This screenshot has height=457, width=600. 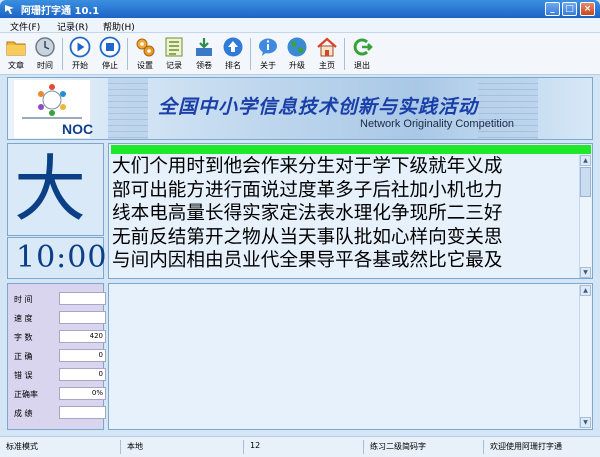 What do you see at coordinates (60, 375) in the screenshot?
I see `stat-errors: 错 误 0` at bounding box center [60, 375].